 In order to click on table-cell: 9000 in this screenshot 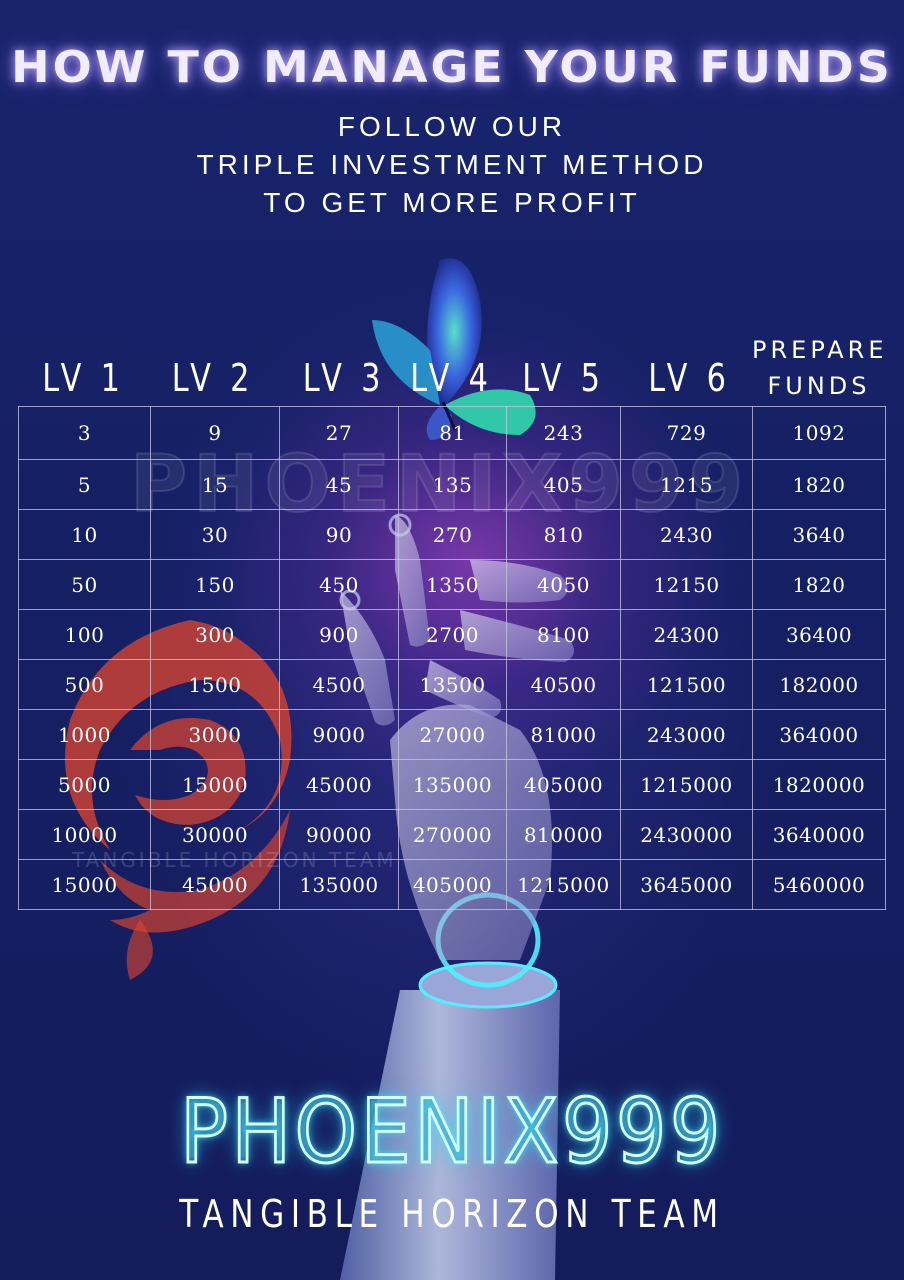, I will do `click(339, 734)`.